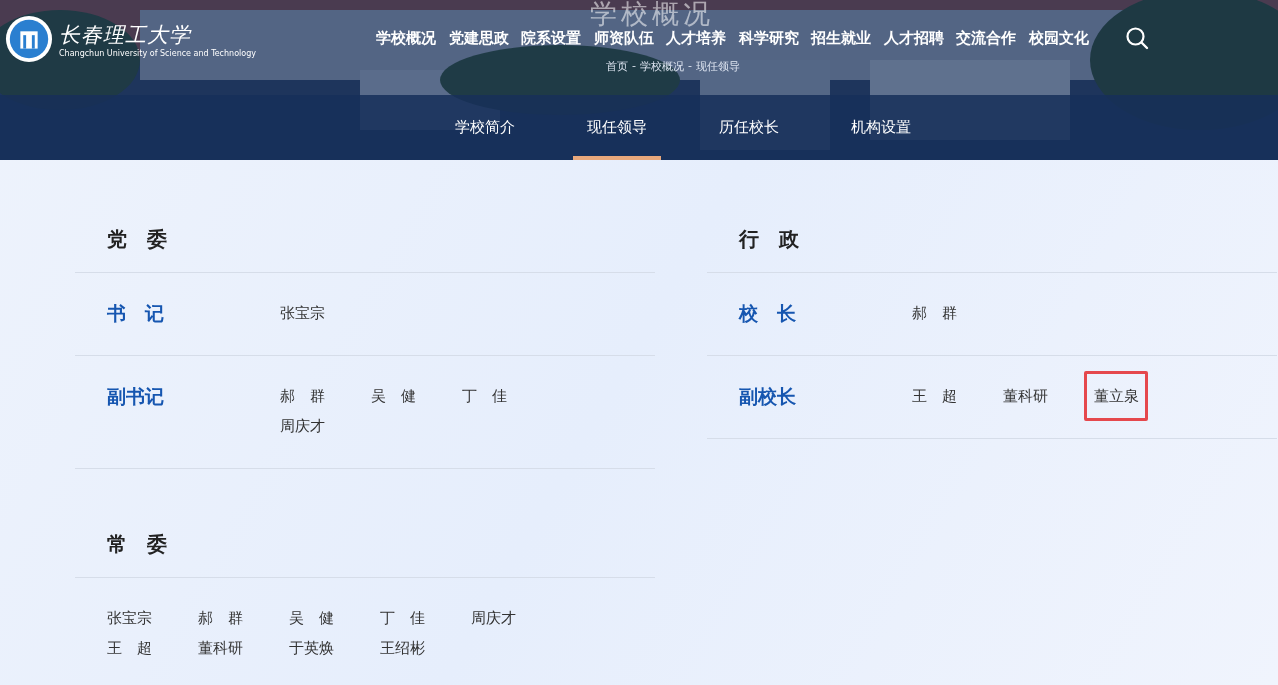  Describe the element at coordinates (986, 38) in the screenshot. I see `nav-link: 交流合作` at that location.